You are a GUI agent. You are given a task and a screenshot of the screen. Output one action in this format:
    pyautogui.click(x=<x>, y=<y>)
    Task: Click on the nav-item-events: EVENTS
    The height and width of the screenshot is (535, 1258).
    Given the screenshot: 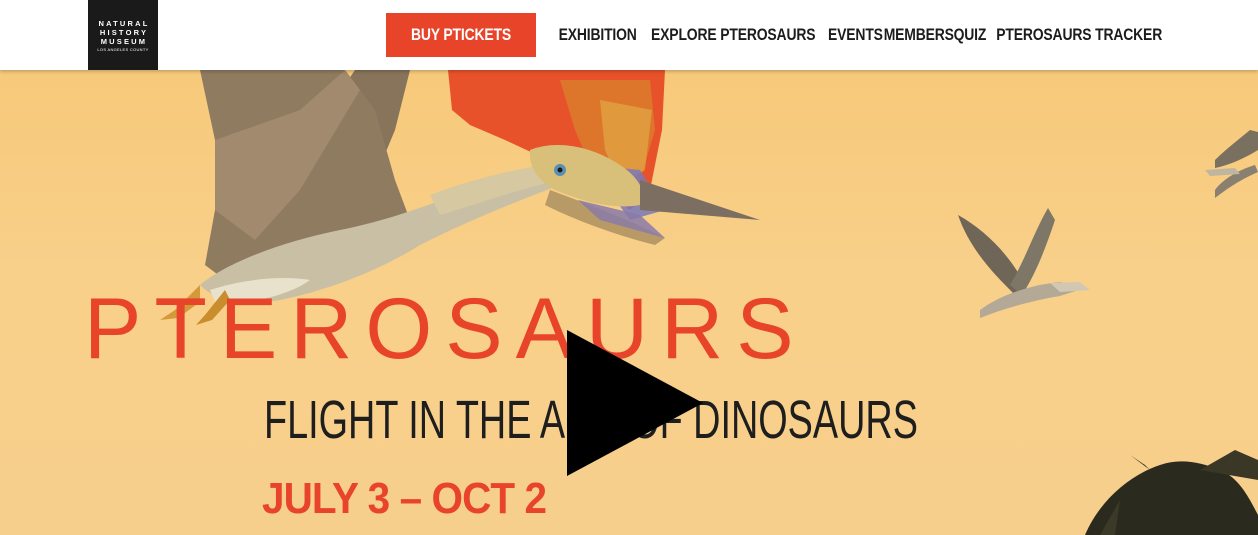 What is the action you would take?
    pyautogui.click(x=855, y=35)
    